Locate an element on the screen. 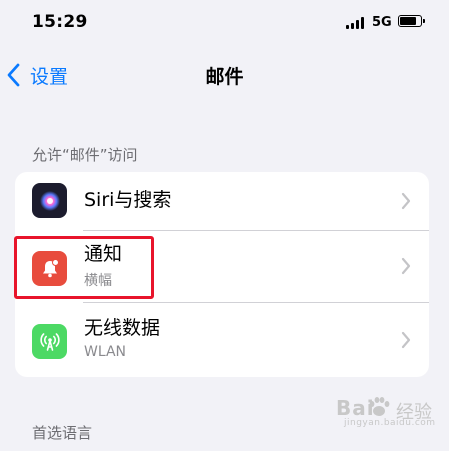 The image size is (449, 451). siri-icon is located at coordinates (49, 200).